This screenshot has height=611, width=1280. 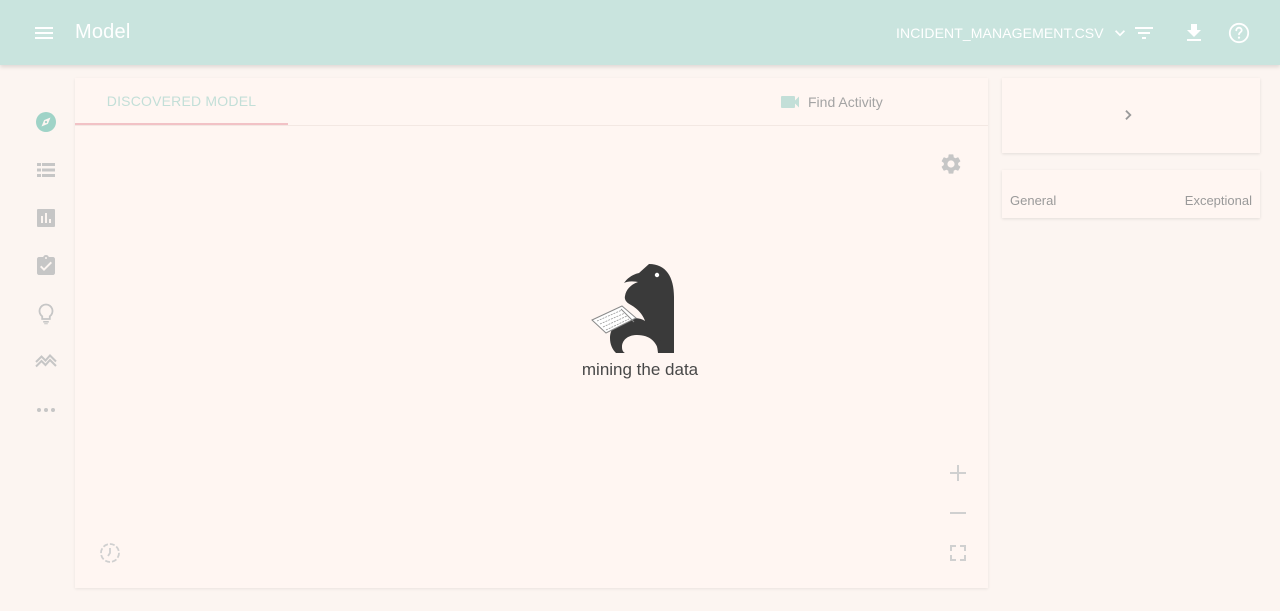 I want to click on more-icon, so click(x=46, y=410).